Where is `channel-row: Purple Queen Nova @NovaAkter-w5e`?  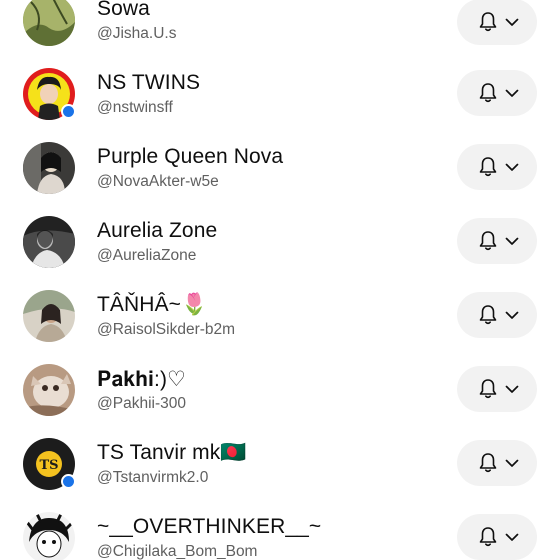
channel-row: Purple Queen Nova @NovaAkter-w5e is located at coordinates (280, 168).